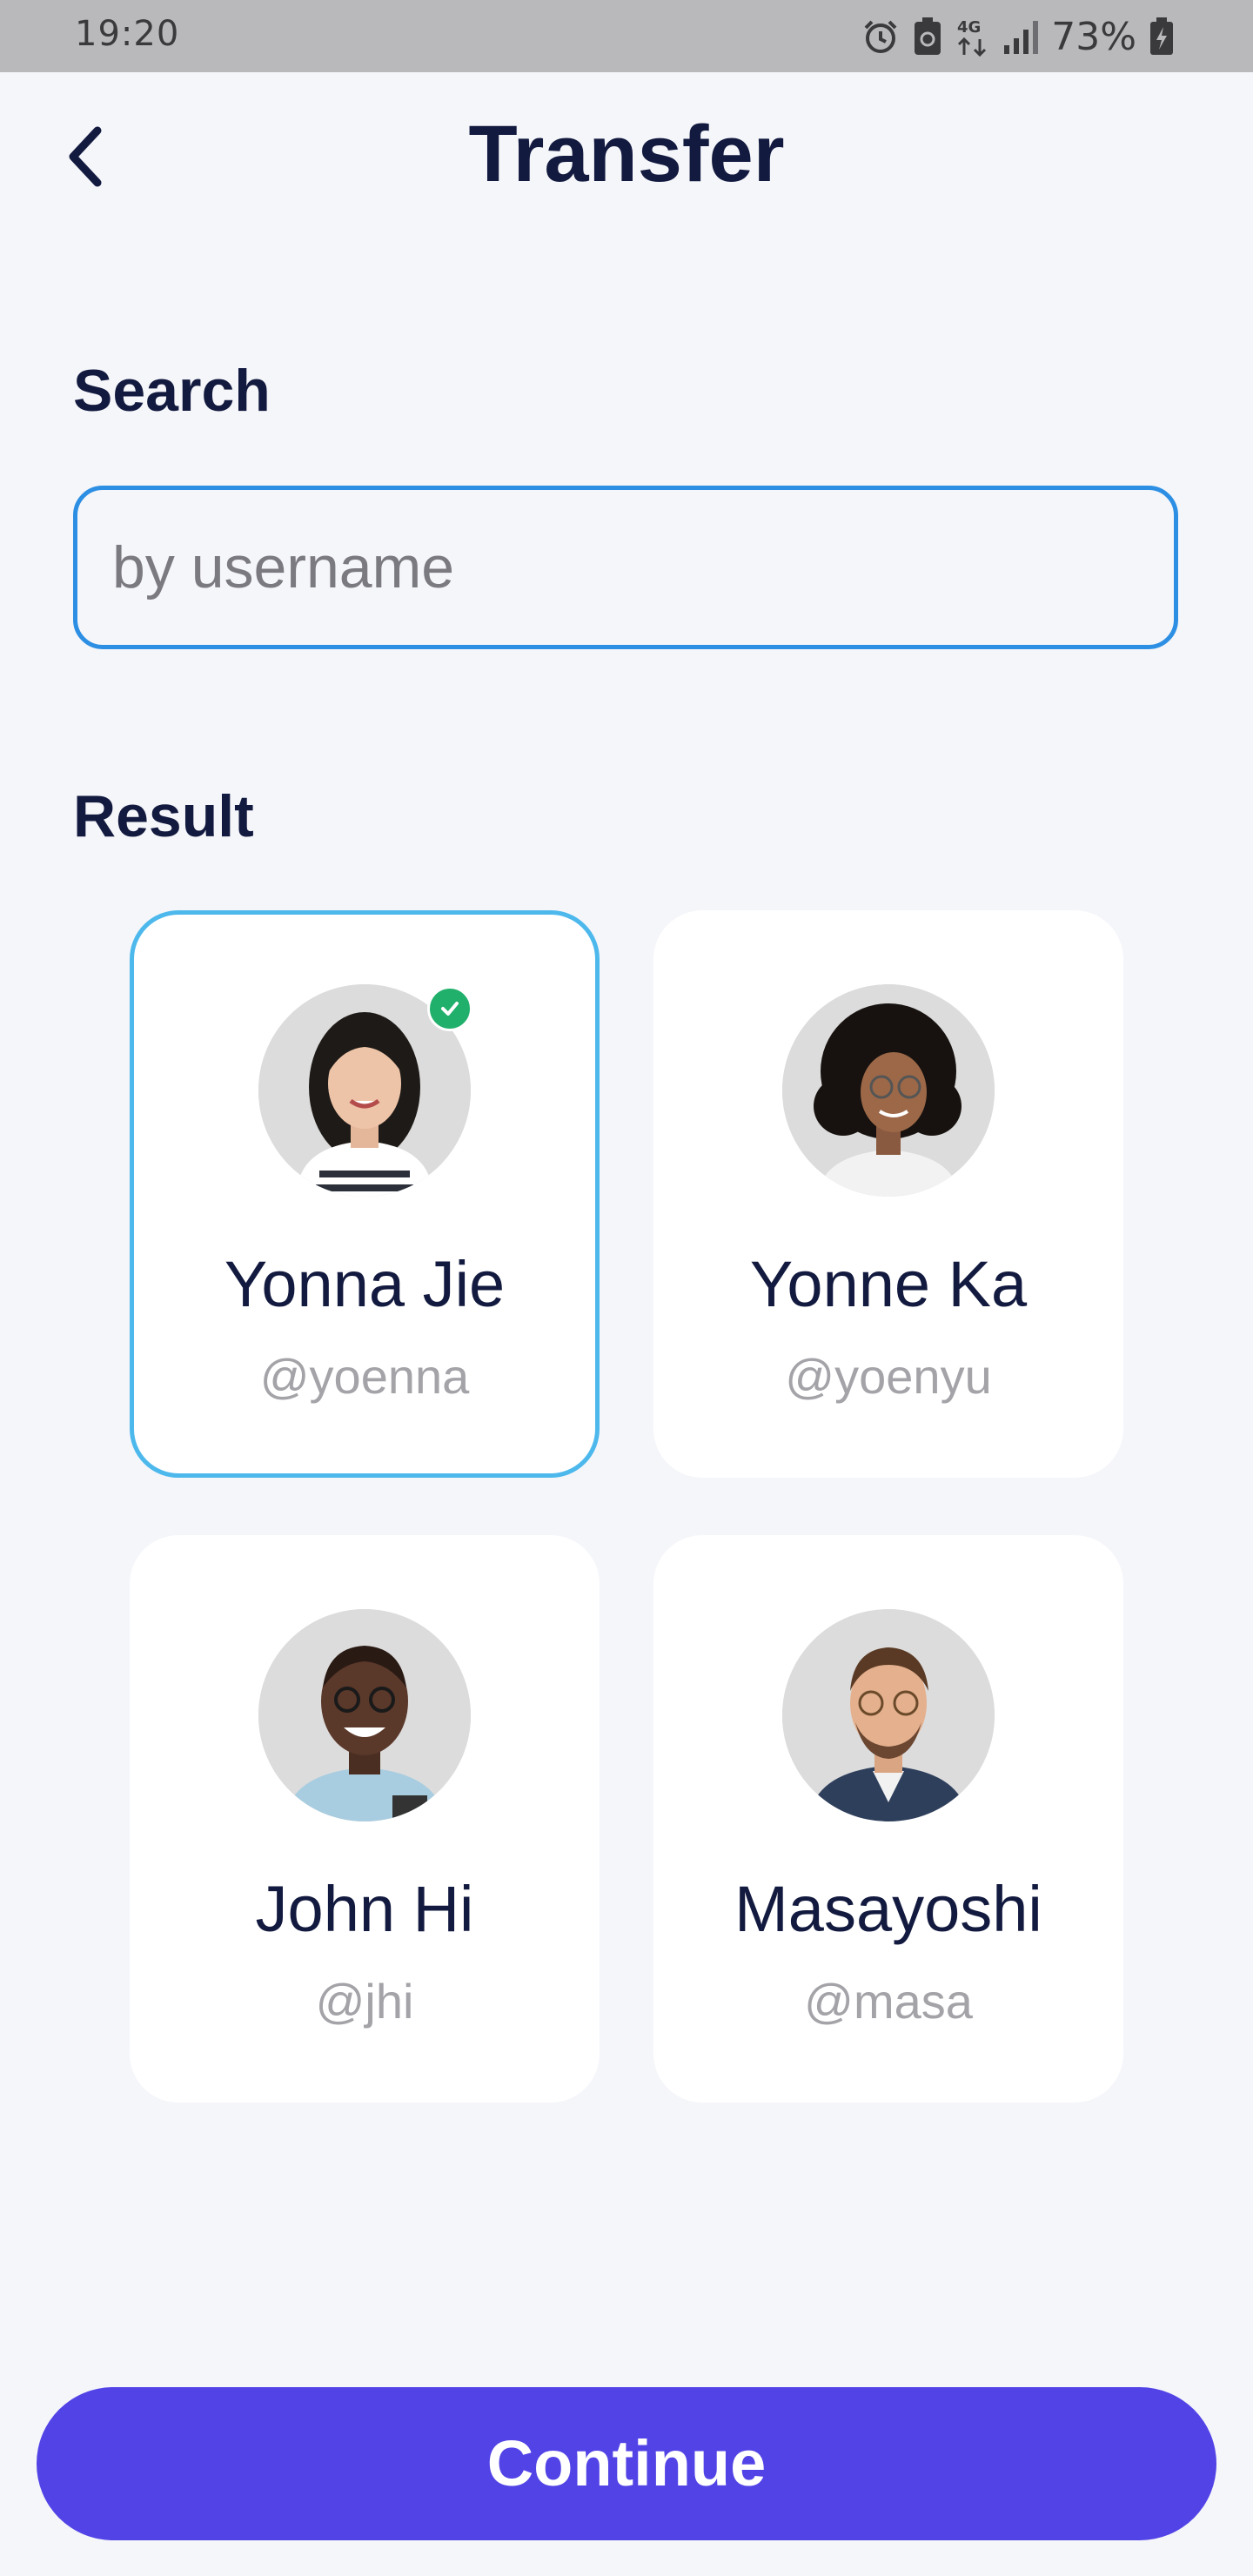 The height and width of the screenshot is (2576, 1253). Describe the element at coordinates (626, 2463) in the screenshot. I see `continue-button: Continue` at that location.